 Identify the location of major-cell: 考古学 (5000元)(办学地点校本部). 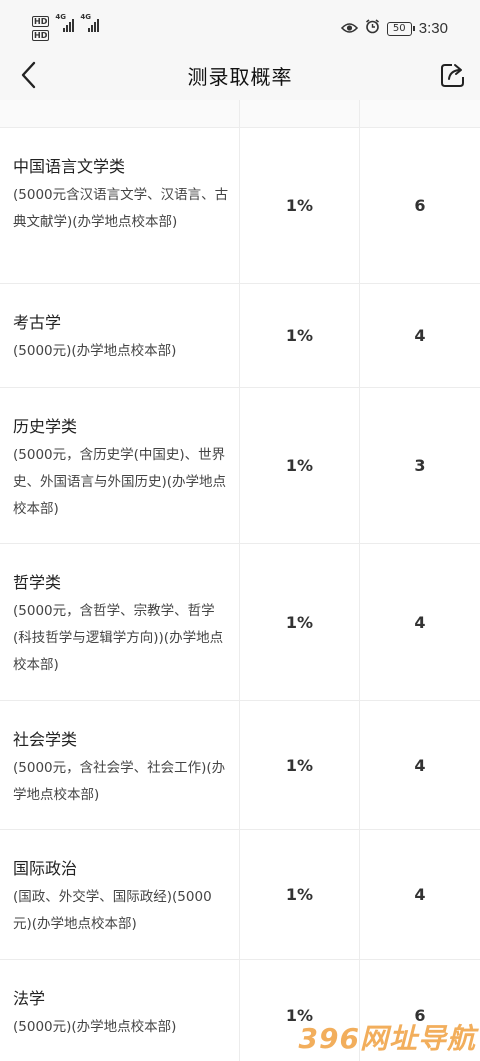
(120, 335).